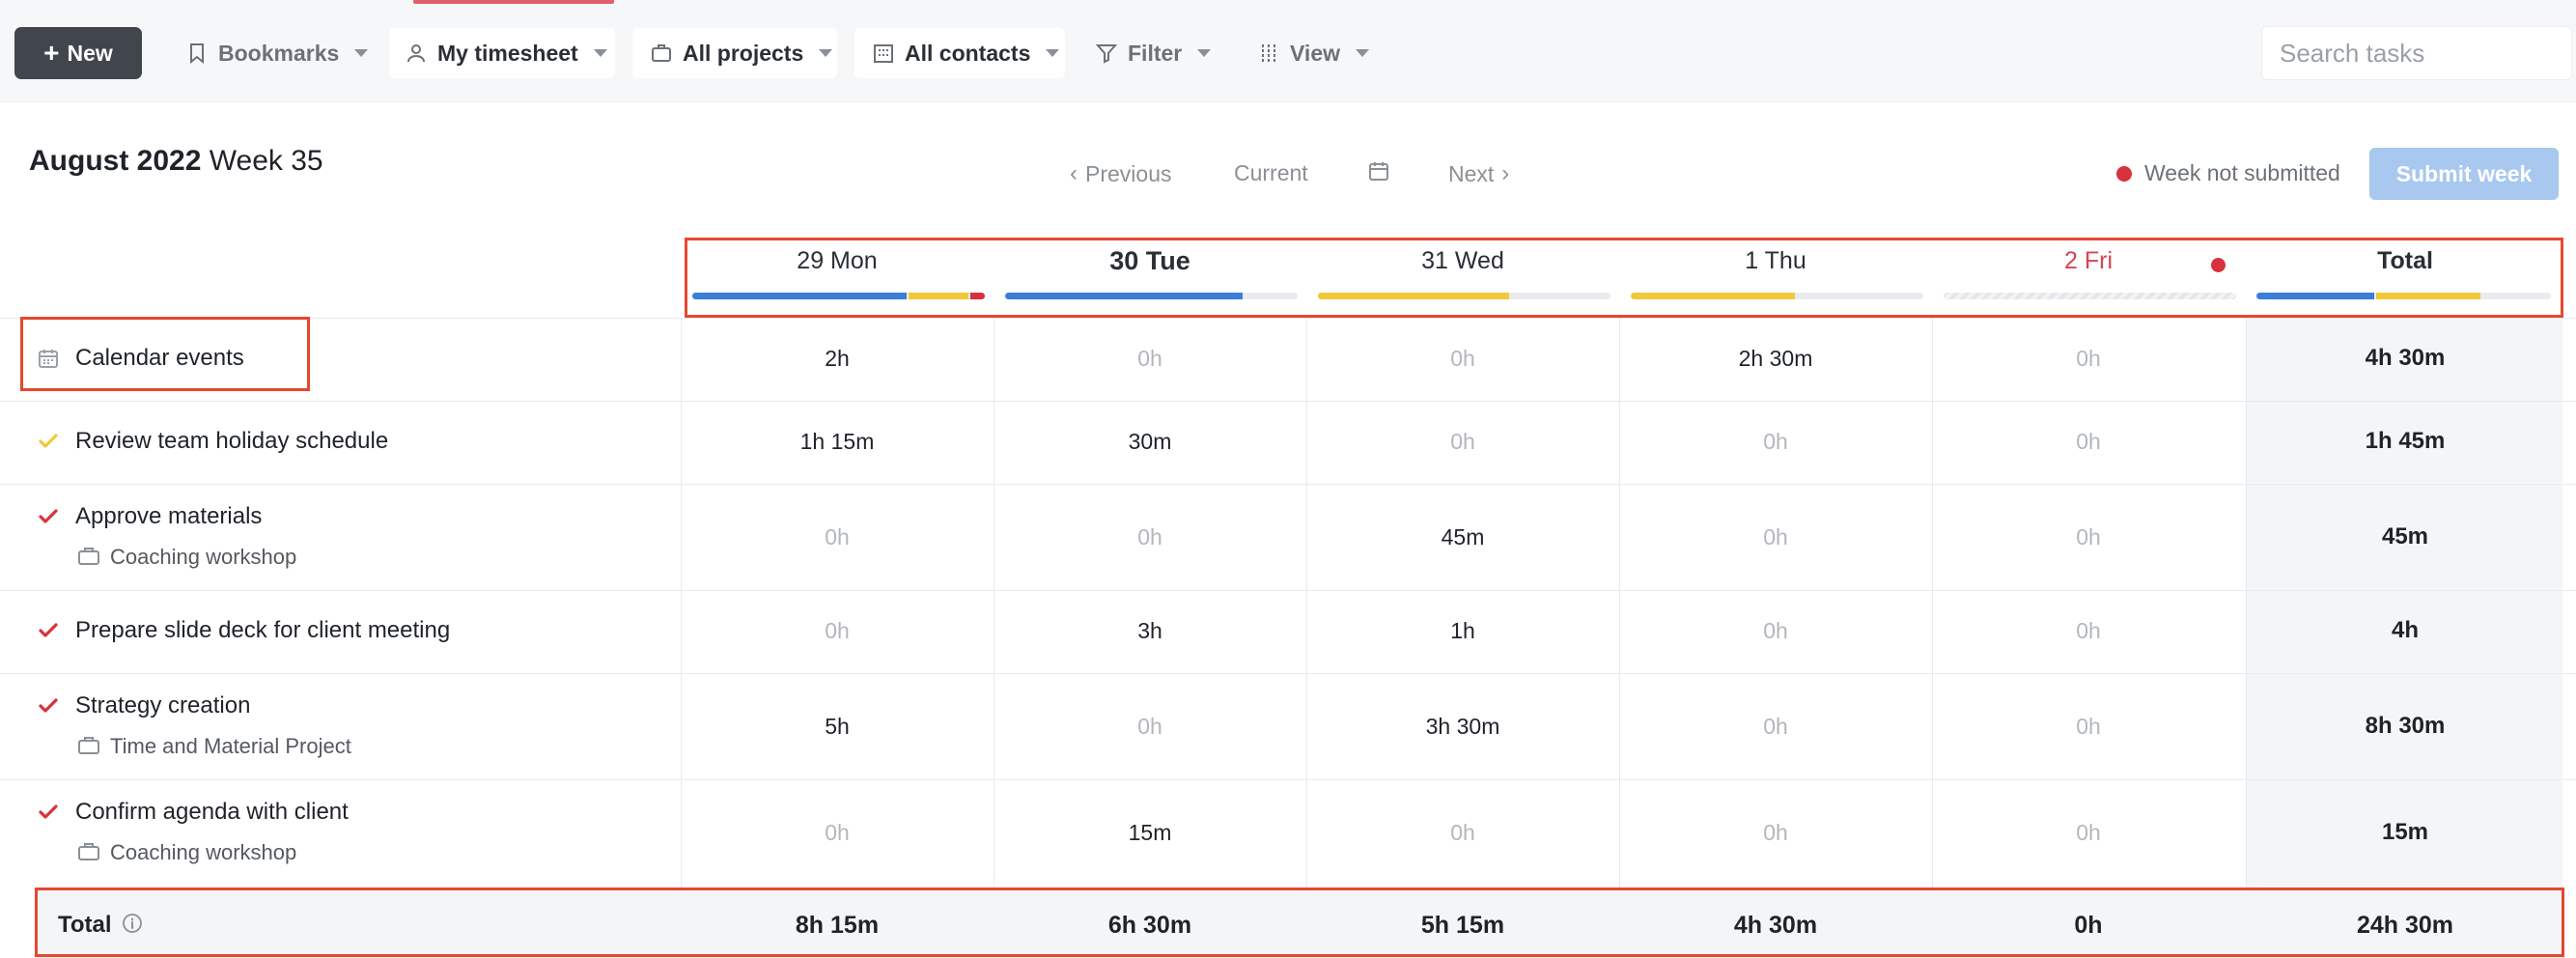 The height and width of the screenshot is (958, 2576). What do you see at coordinates (1107, 53) in the screenshot?
I see `funnel-icon` at bounding box center [1107, 53].